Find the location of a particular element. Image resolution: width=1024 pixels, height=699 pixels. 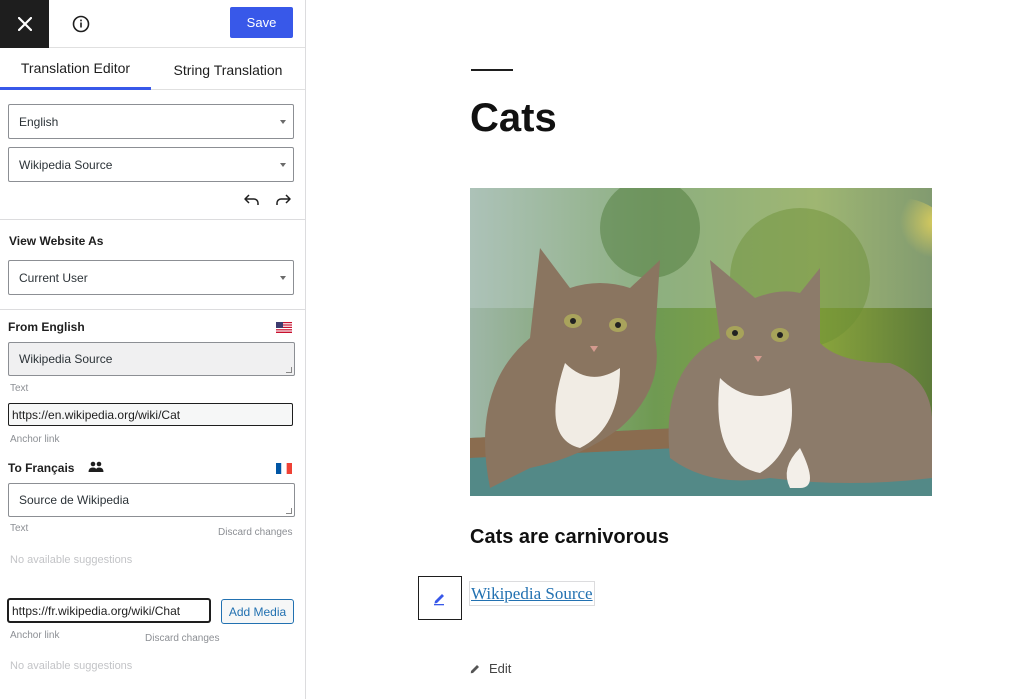

edit-post-link: Edit is located at coordinates (490, 668).